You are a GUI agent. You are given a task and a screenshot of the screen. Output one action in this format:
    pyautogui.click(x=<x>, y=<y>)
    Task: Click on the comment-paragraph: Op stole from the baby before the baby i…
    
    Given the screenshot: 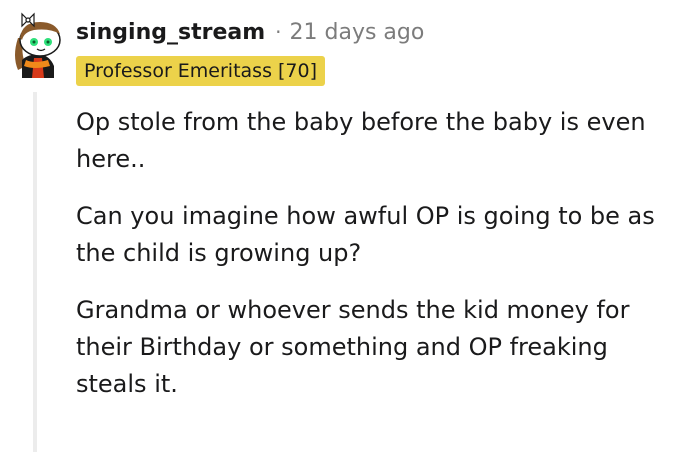 What is the action you would take?
    pyautogui.click(x=361, y=140)
    